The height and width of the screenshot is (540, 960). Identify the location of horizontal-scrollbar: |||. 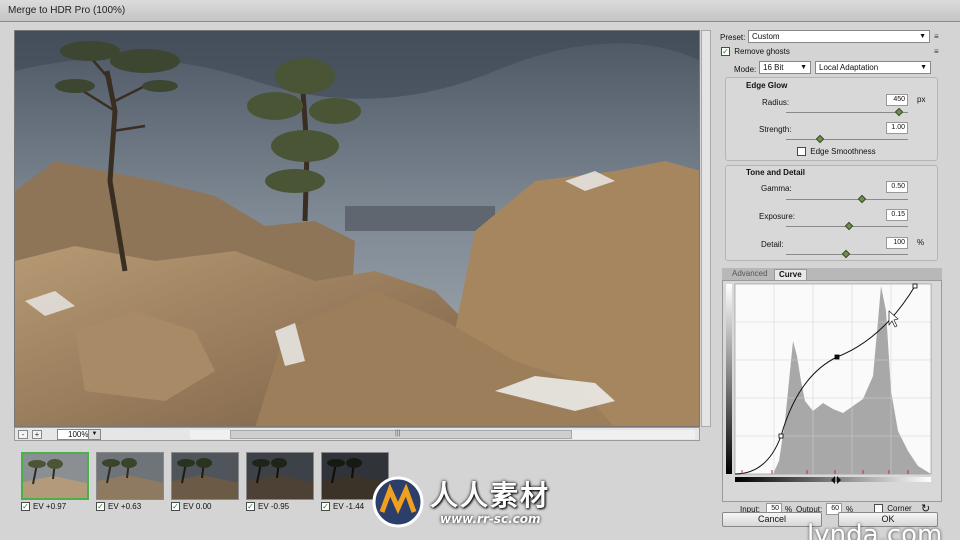
(442, 434).